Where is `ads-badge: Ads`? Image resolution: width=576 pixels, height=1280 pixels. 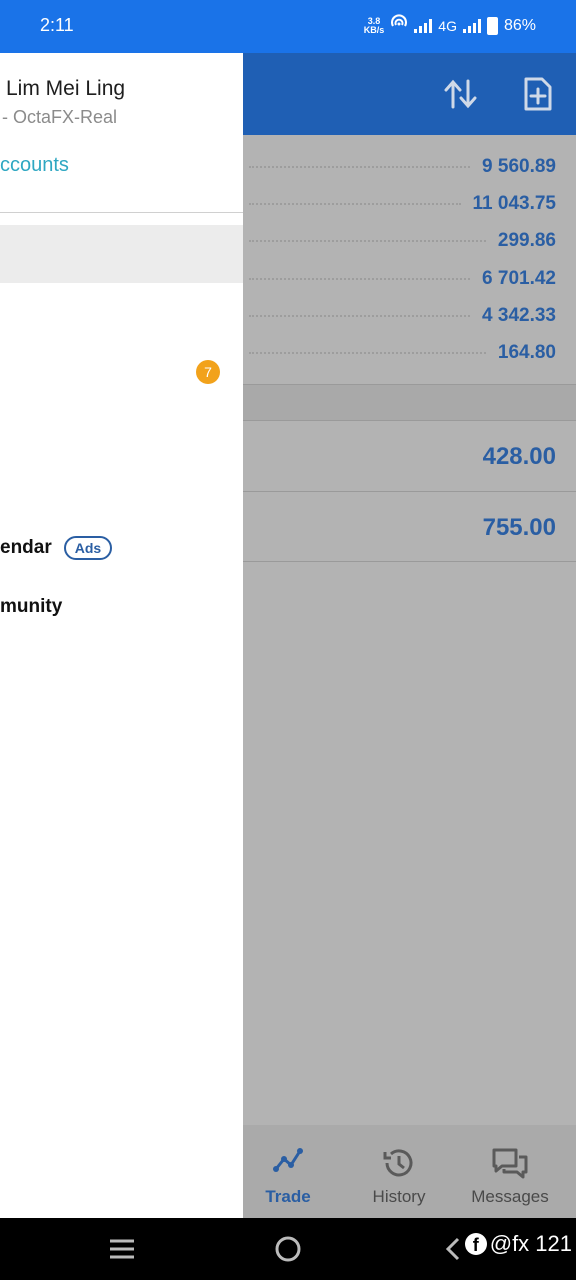 ads-badge: Ads is located at coordinates (88, 548).